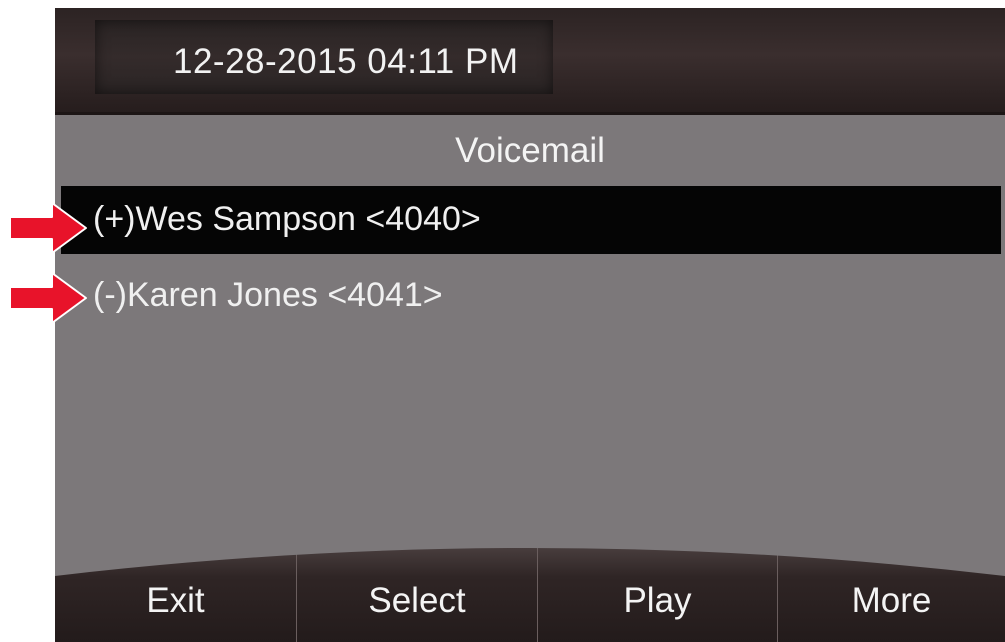 This screenshot has width=1005, height=642. Describe the element at coordinates (531, 296) in the screenshot. I see `voicemail-list-item: (-)Karen Jones <4041>` at that location.